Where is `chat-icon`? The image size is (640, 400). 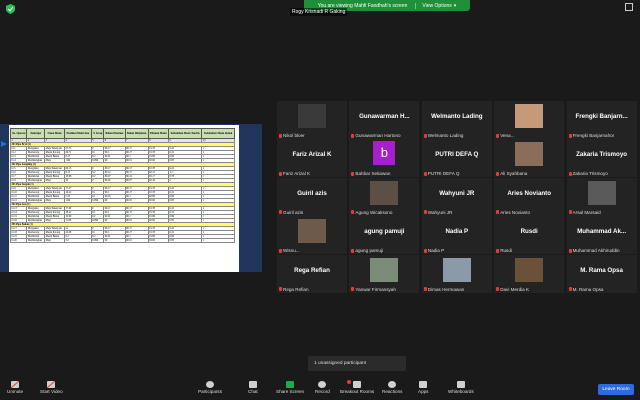
chat-icon is located at coordinates (252, 384).